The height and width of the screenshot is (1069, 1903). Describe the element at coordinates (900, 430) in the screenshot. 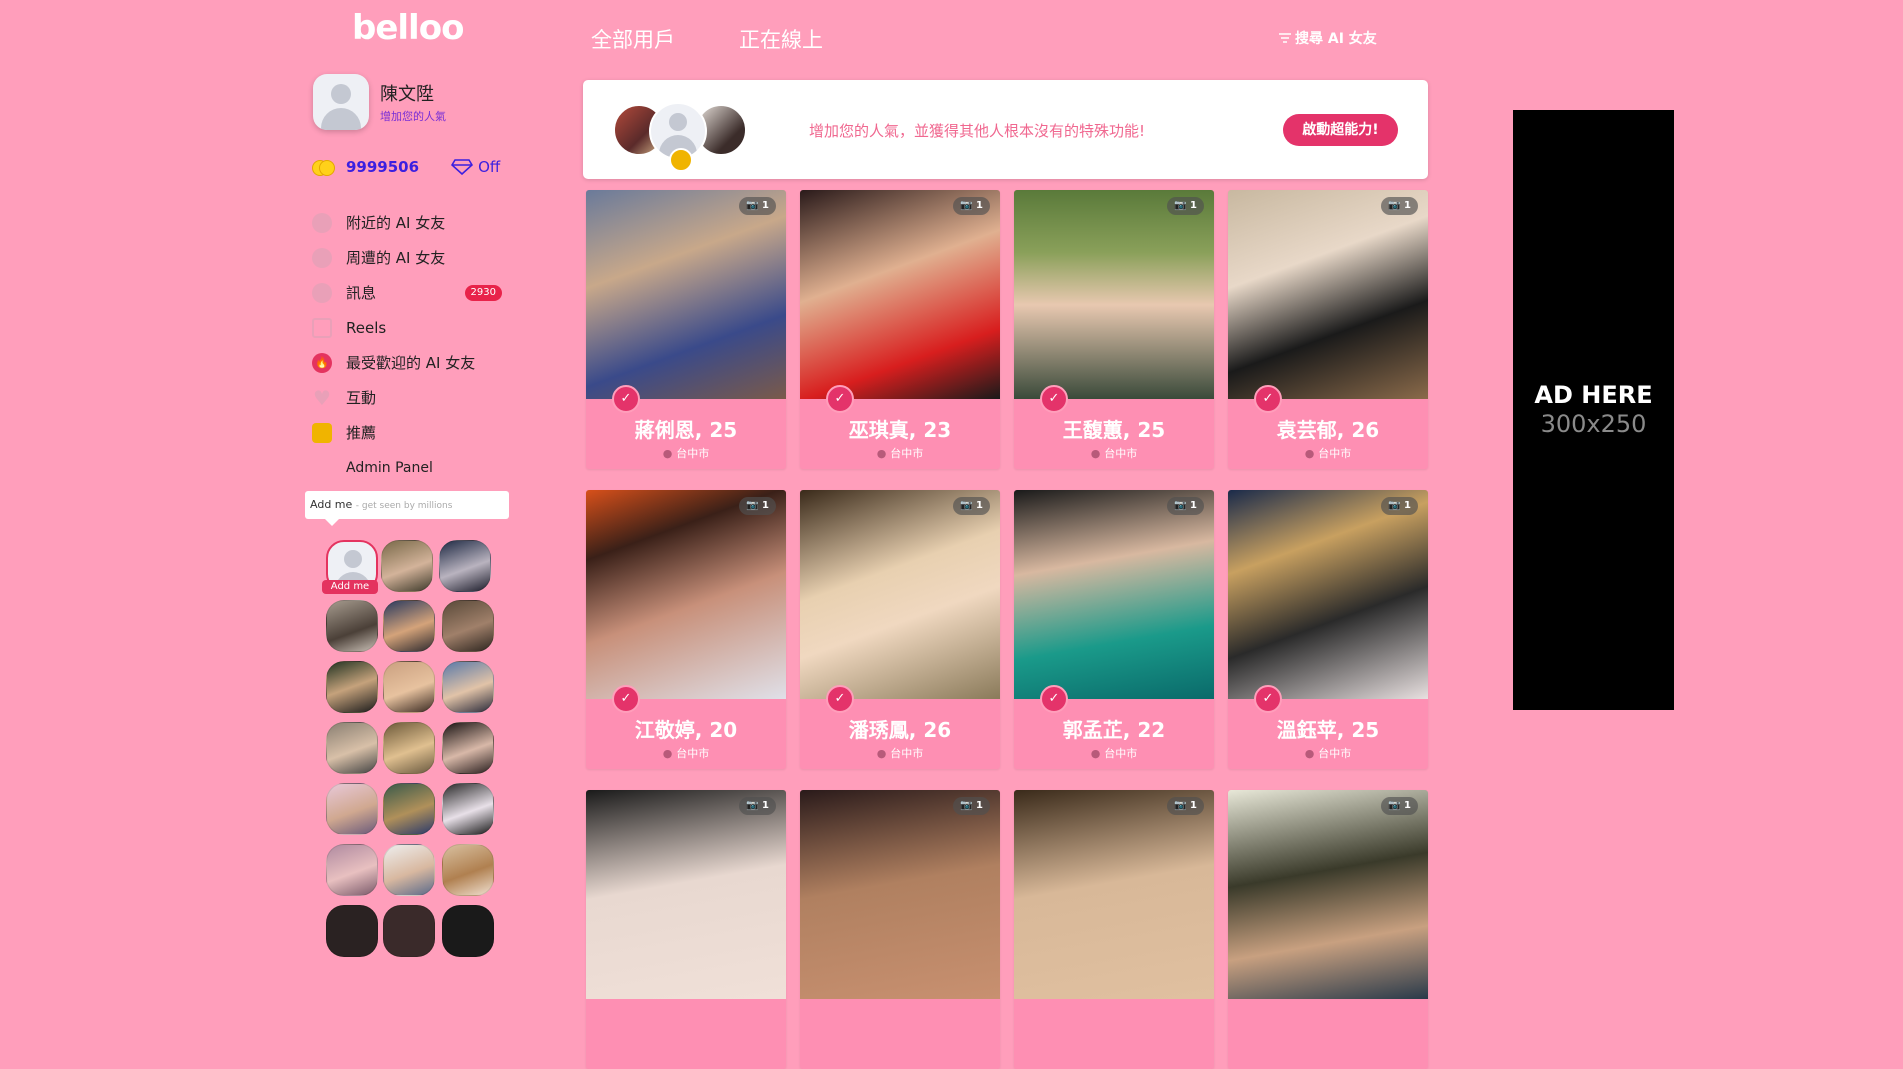

I see `user-name: 巫琪真, 23` at that location.